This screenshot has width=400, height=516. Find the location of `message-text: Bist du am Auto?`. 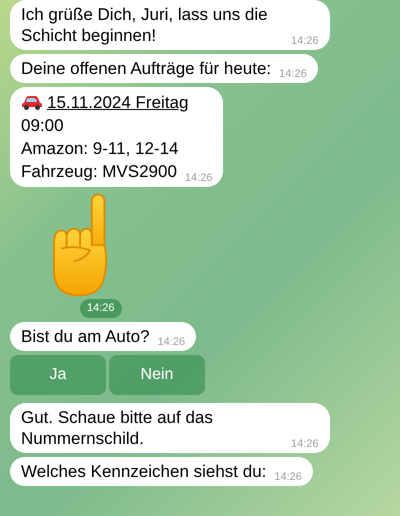

message-text: Bist du am Auto? is located at coordinates (85, 336).